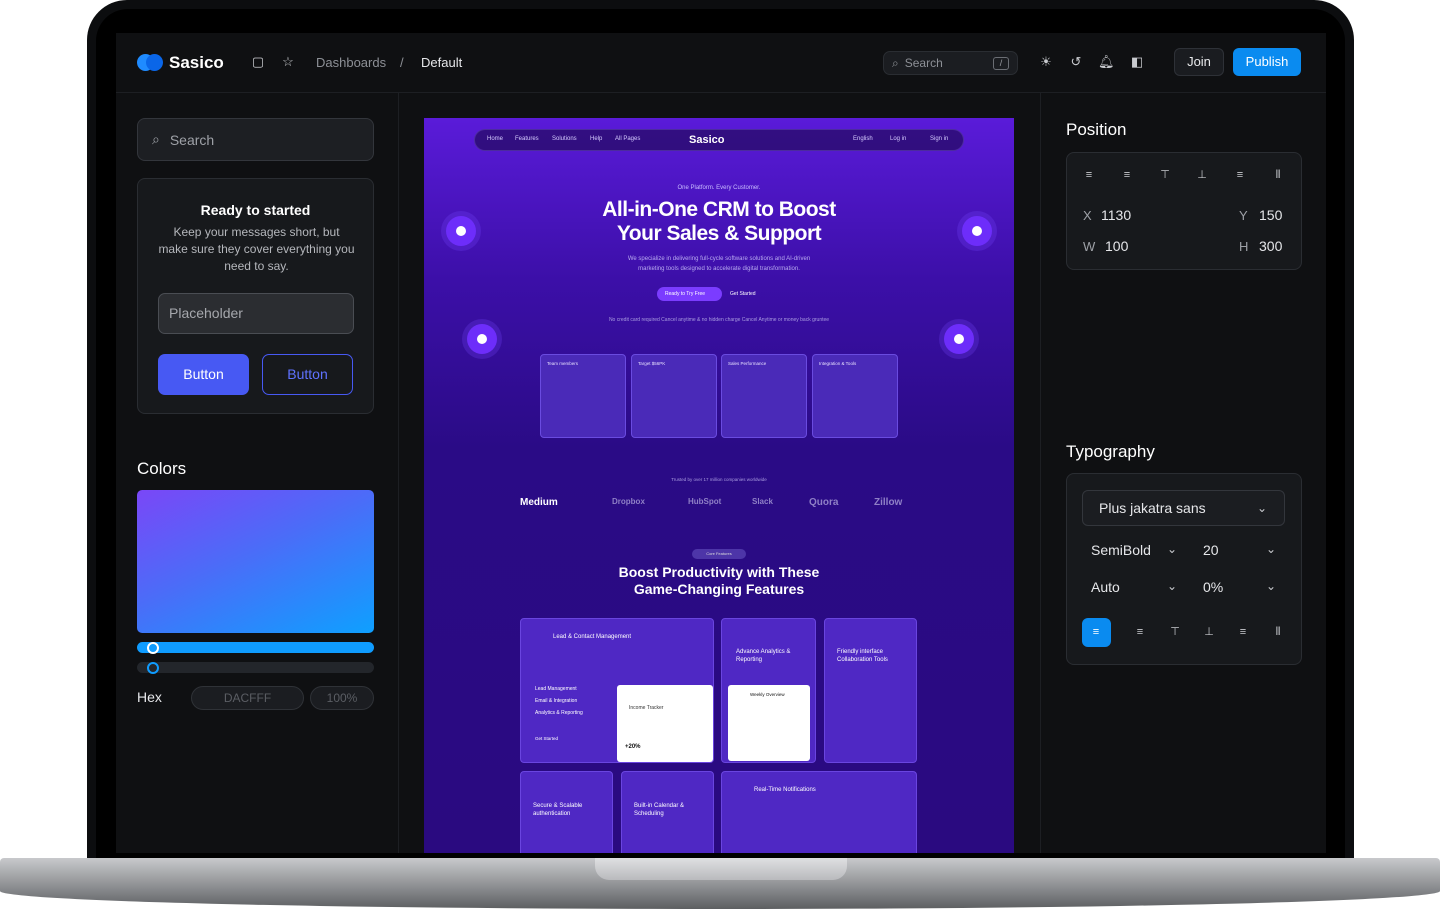 The height and width of the screenshot is (909, 1440). Describe the element at coordinates (719, 233) in the screenshot. I see `headline-line-2: Your Sales & Support` at that location.